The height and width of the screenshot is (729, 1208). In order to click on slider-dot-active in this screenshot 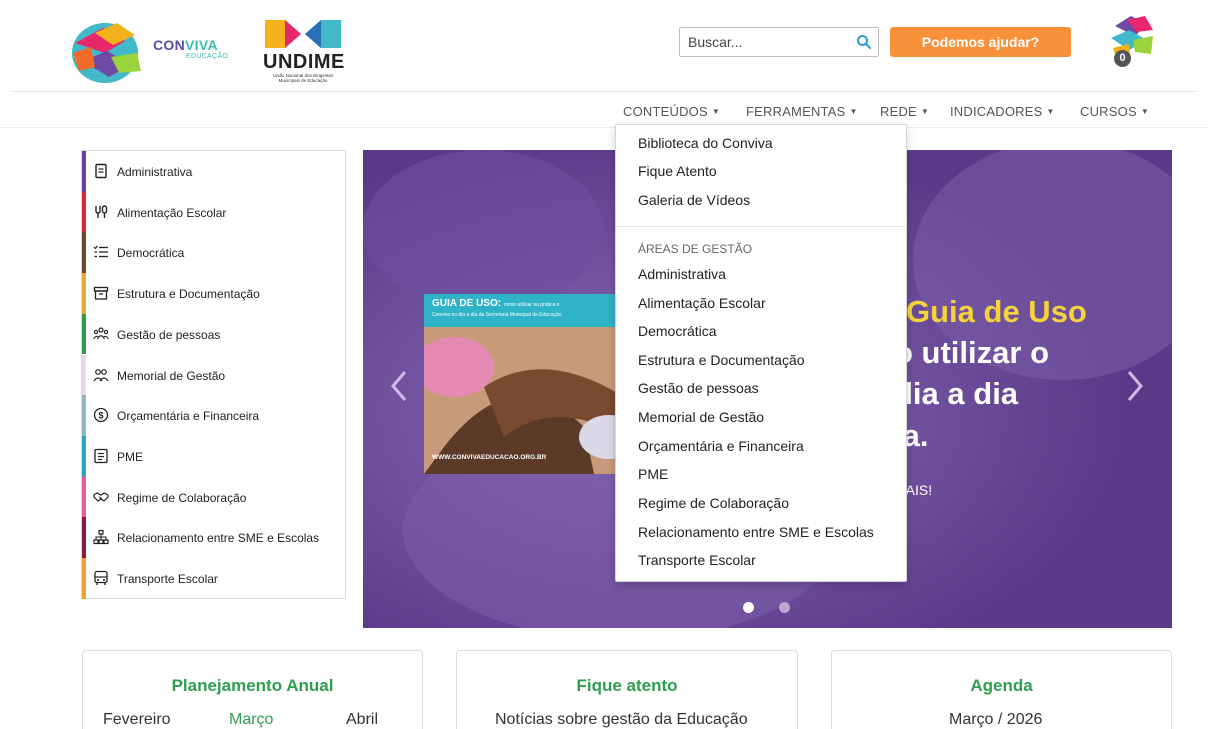, I will do `click(748, 607)`.